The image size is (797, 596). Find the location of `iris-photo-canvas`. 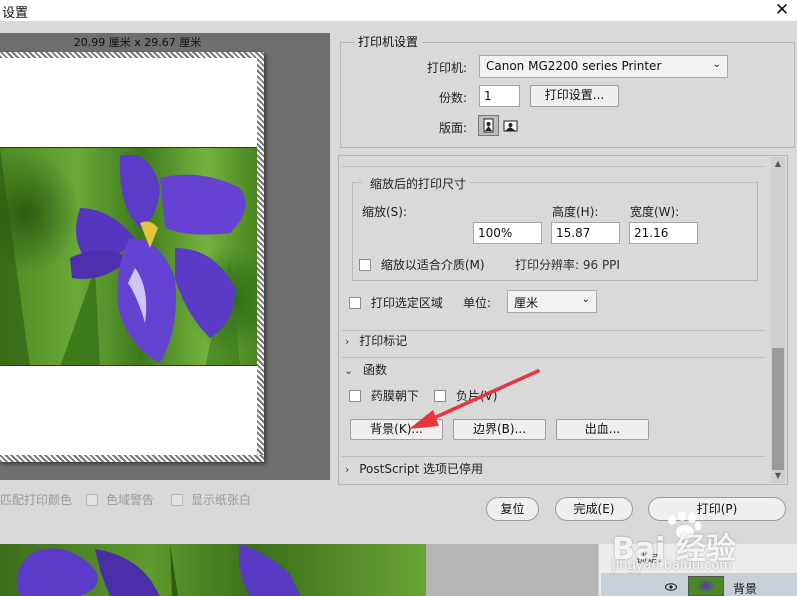

iris-photo-canvas is located at coordinates (158, 570).